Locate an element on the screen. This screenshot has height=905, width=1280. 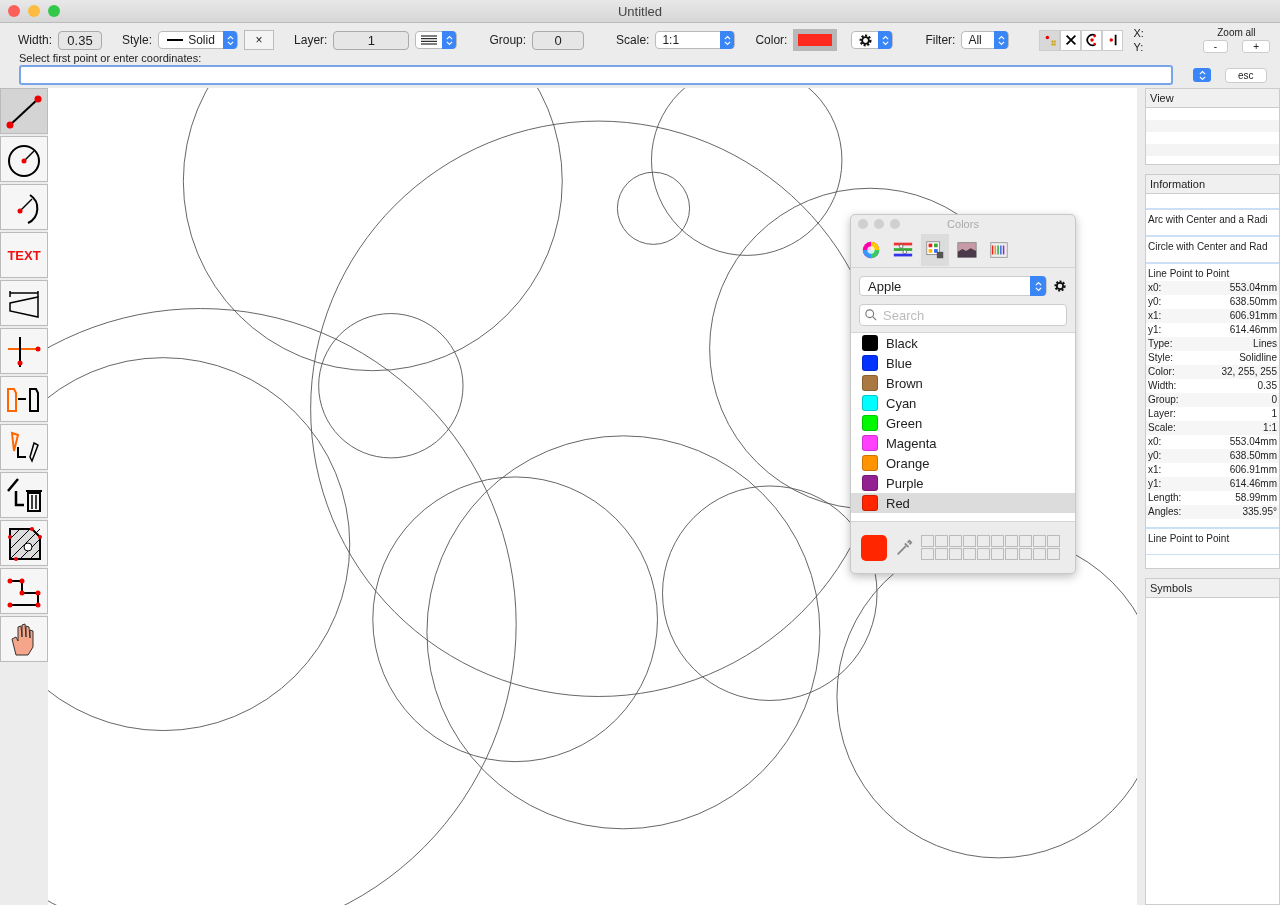
info-label: x1: is located at coordinates (1155, 316).